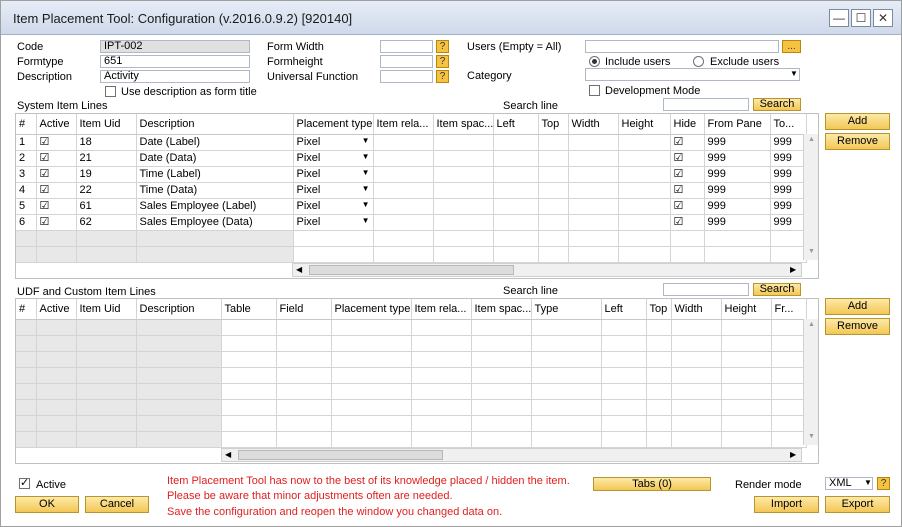 This screenshot has width=902, height=527. I want to click on description-cell: Sales Employee (Label), so click(215, 206).